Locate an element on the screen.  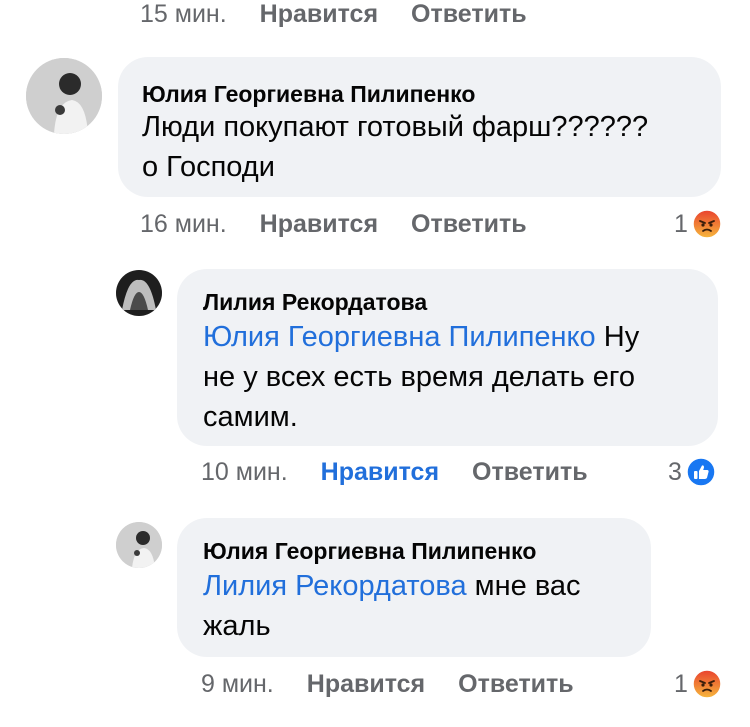
comment-timestamp: 10 мин. is located at coordinates (244, 471).